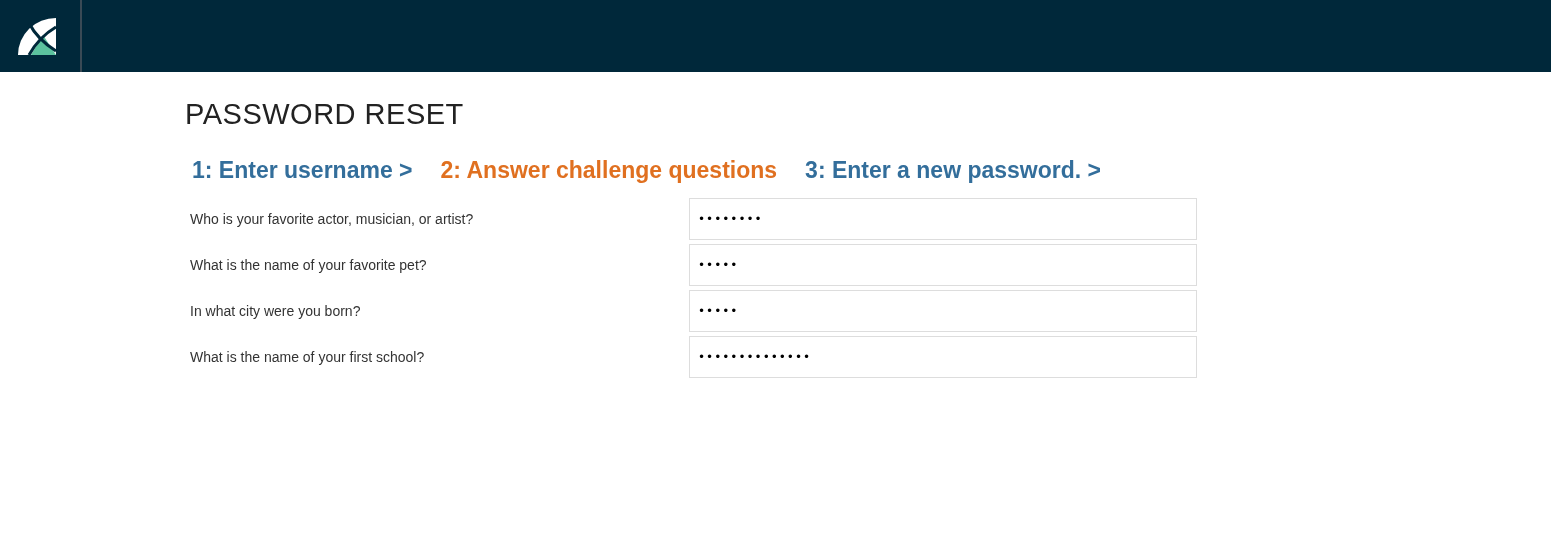  What do you see at coordinates (943, 219) in the screenshot?
I see `answer-field: ••••••••` at bounding box center [943, 219].